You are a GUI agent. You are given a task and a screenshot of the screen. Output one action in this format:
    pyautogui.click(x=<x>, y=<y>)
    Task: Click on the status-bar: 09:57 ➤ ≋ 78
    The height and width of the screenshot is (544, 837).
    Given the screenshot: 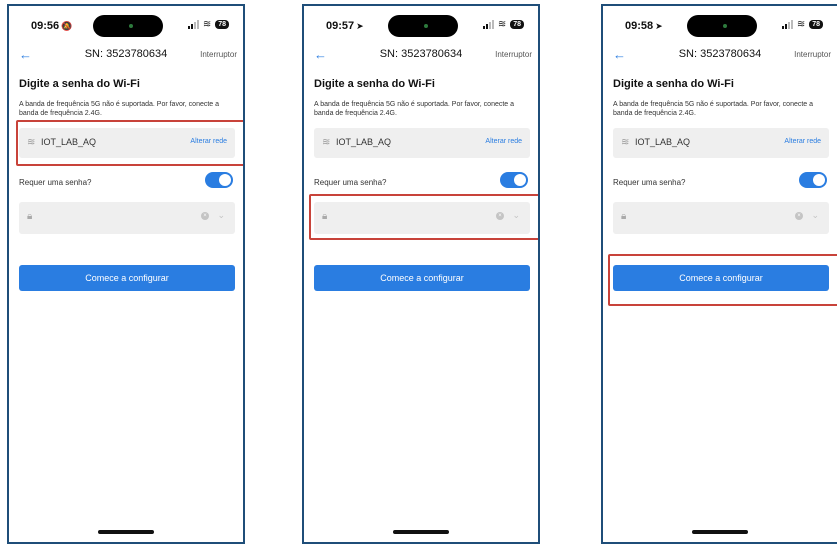 What is the action you would take?
    pyautogui.click(x=421, y=25)
    